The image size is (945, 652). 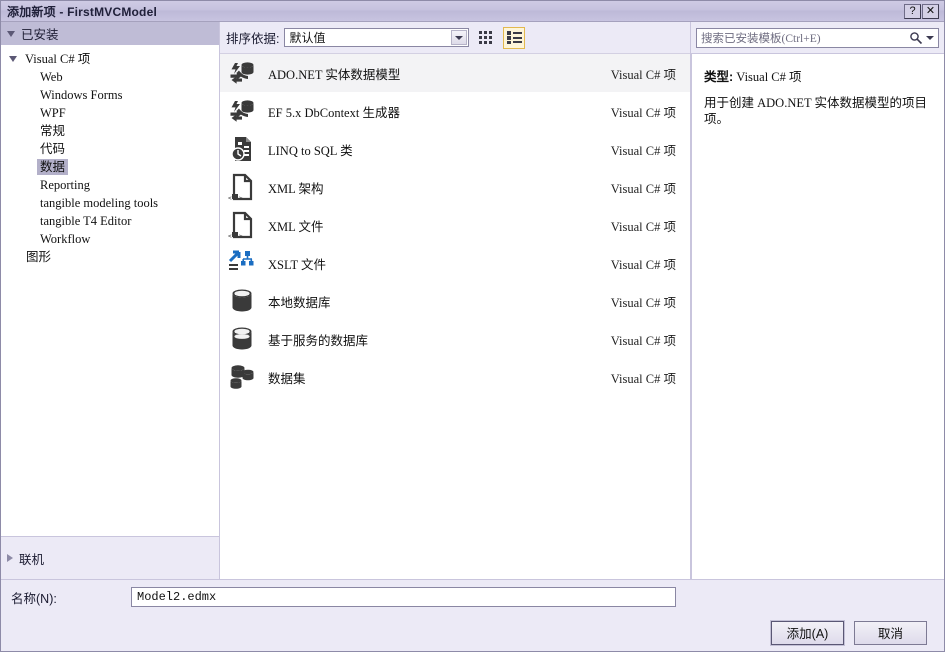 What do you see at coordinates (472, 11) in the screenshot?
I see `title-bar: 添加新项 - FirstMVCModel ? ✕` at bounding box center [472, 11].